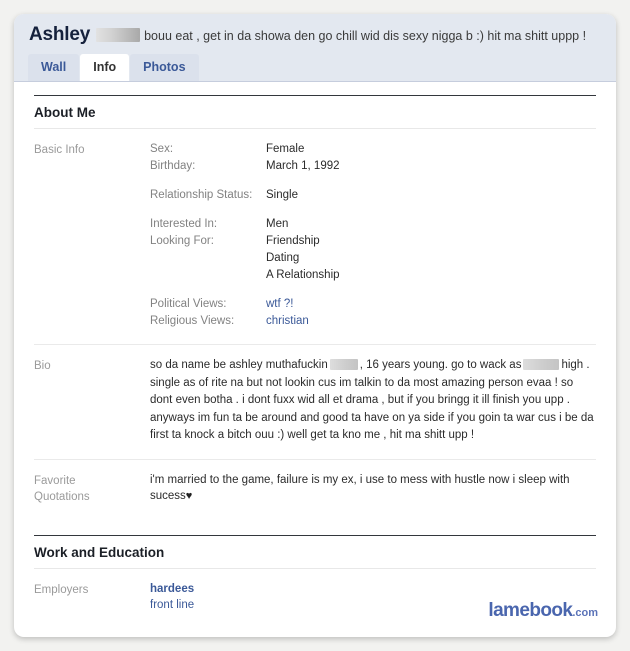 This screenshot has height=651, width=630. Describe the element at coordinates (59, 150) in the screenshot. I see `row-label-basic-info: Basic Info` at that location.